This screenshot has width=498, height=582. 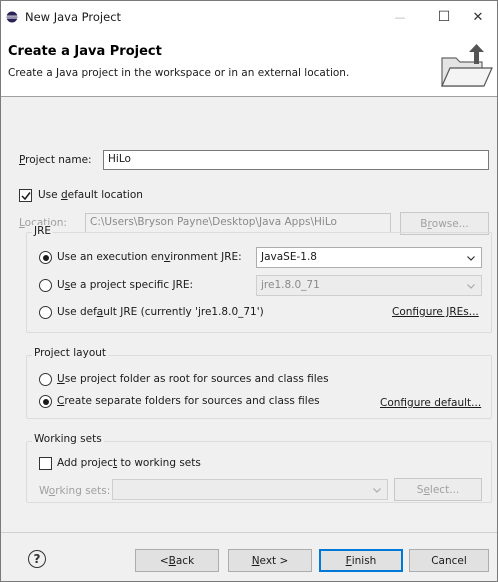 What do you see at coordinates (75, 491) in the screenshot?
I see `working-sets-label: Working sets:` at bounding box center [75, 491].